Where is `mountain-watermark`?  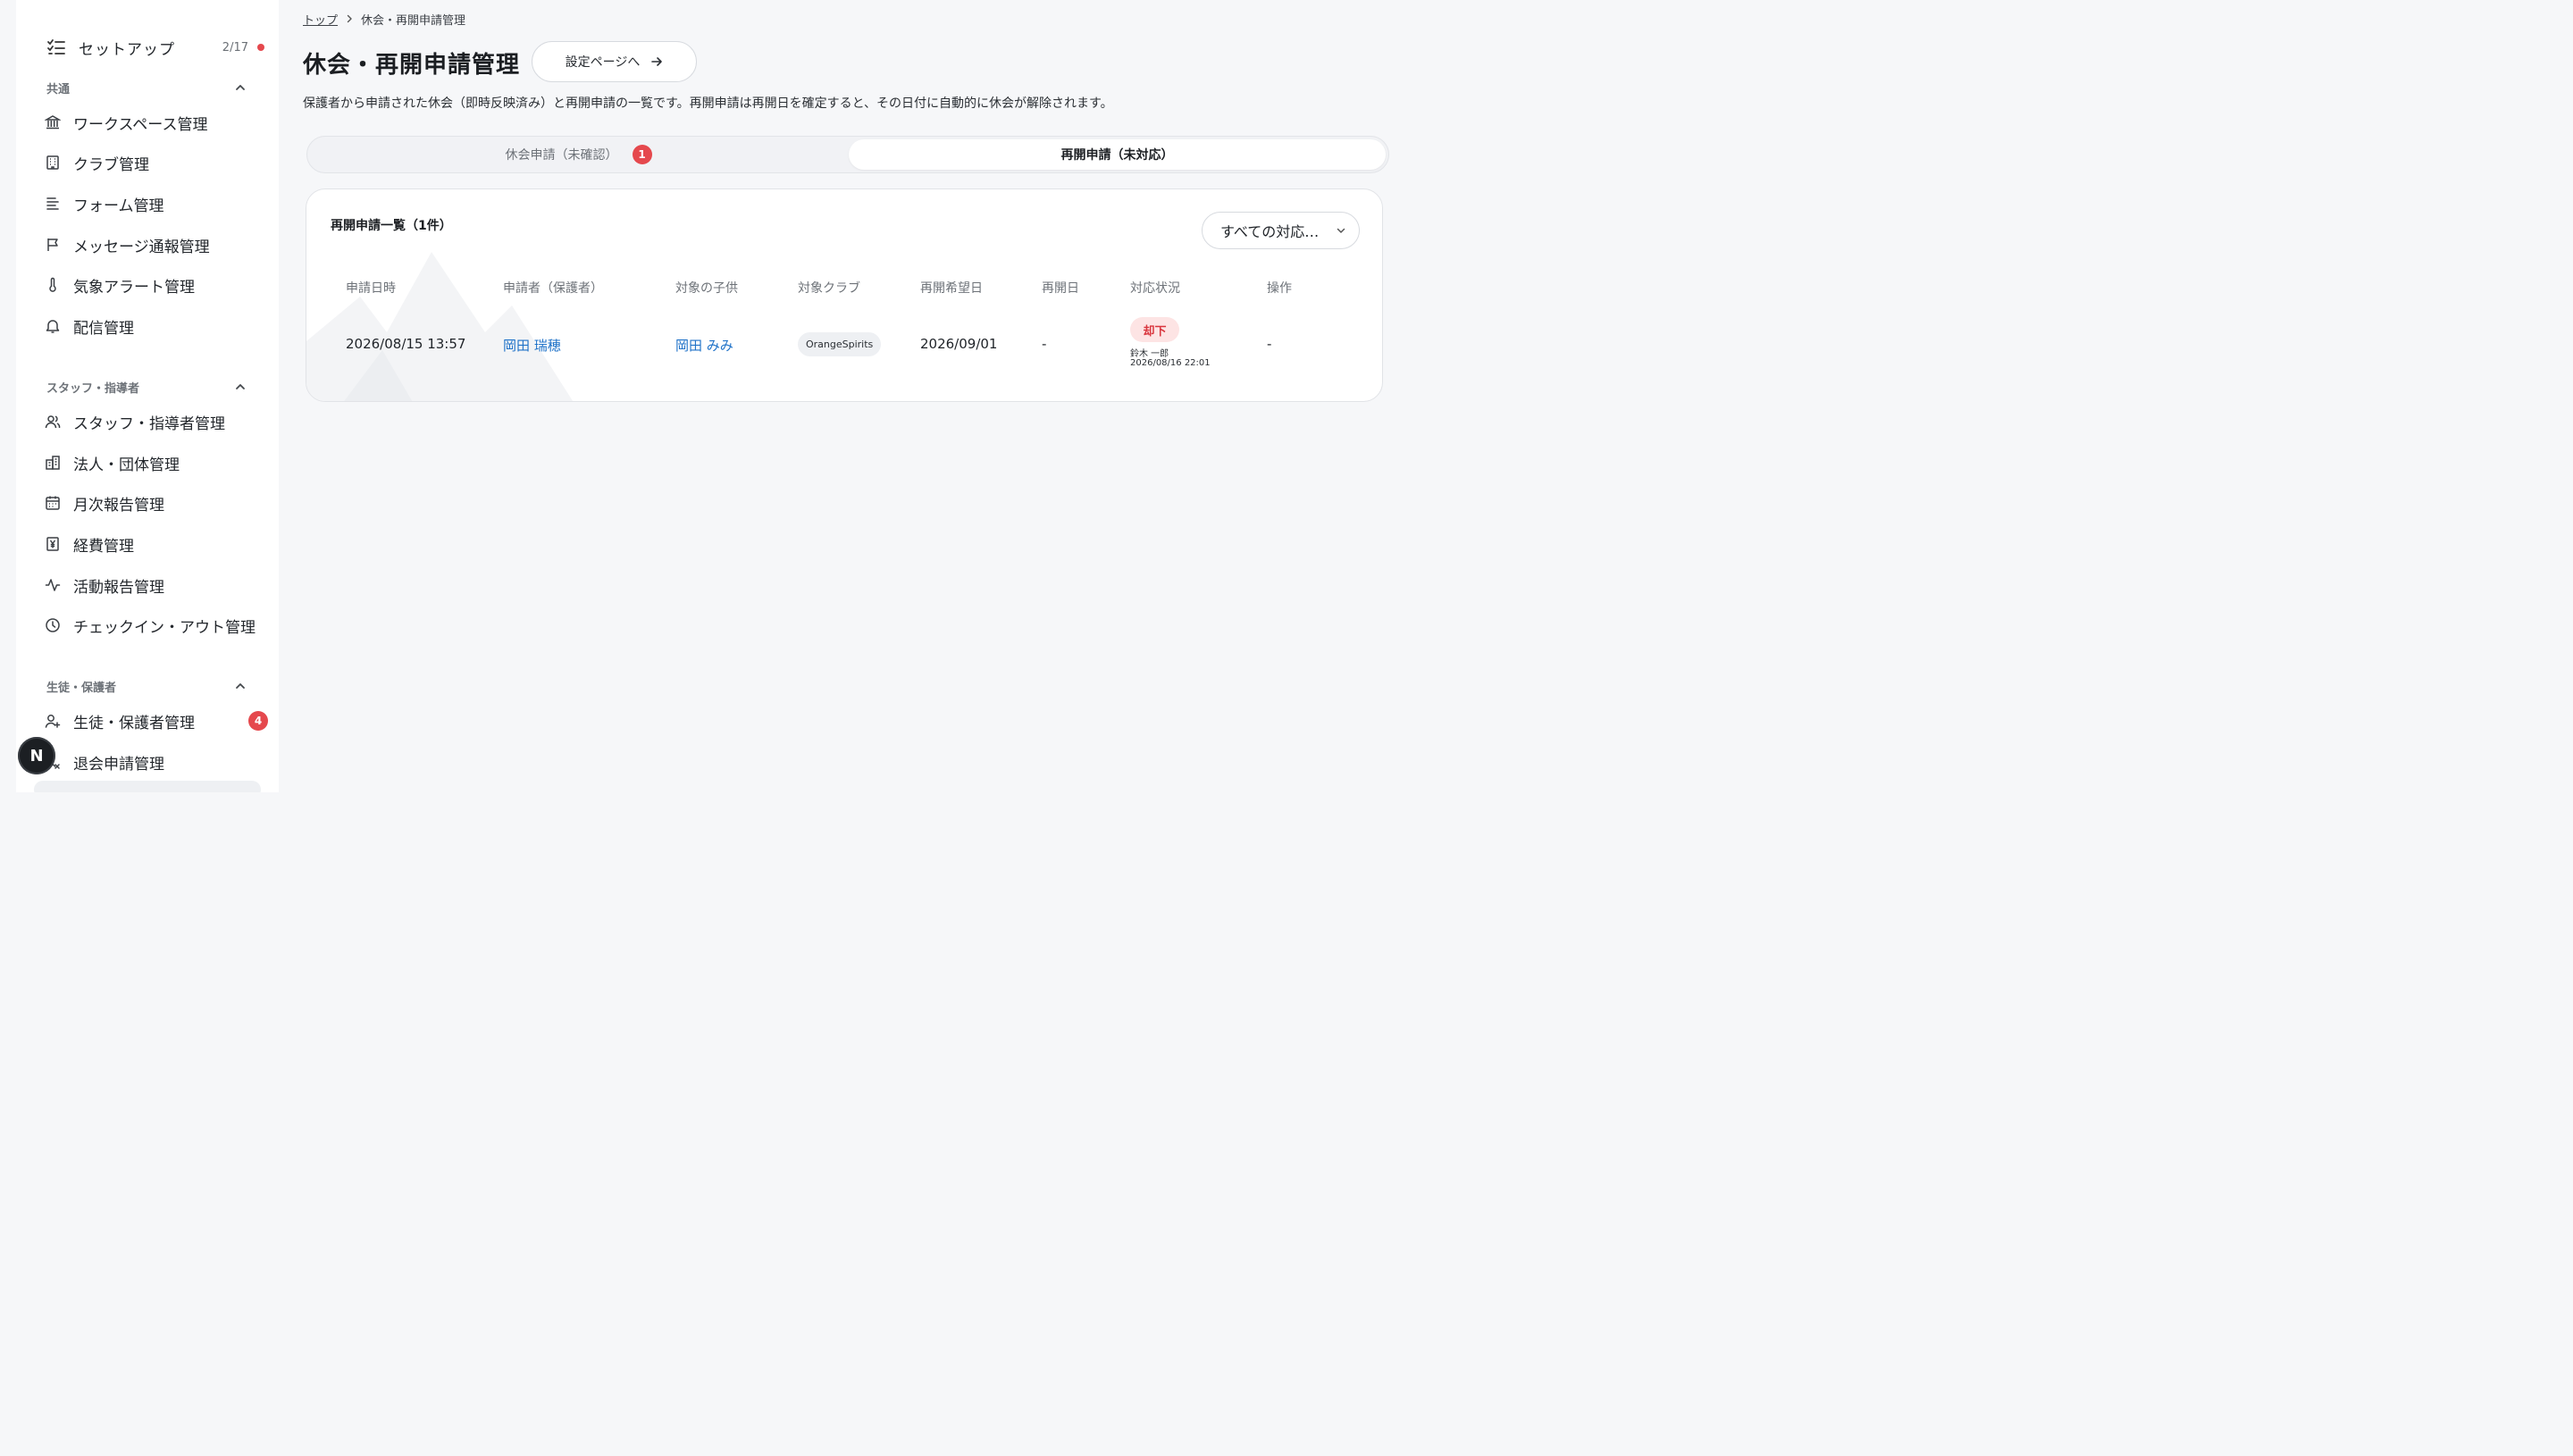
mountain-watermark is located at coordinates (440, 326).